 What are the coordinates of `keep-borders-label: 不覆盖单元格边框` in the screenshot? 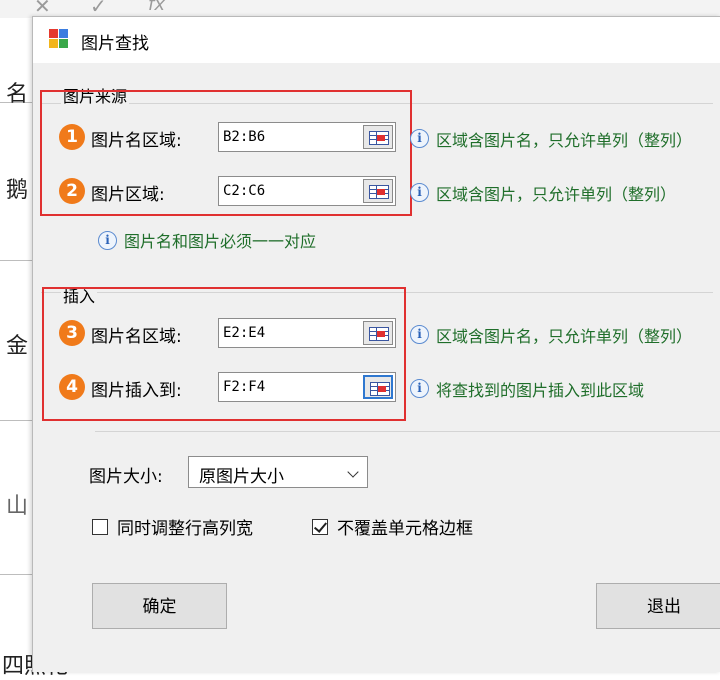 It's located at (405, 526).